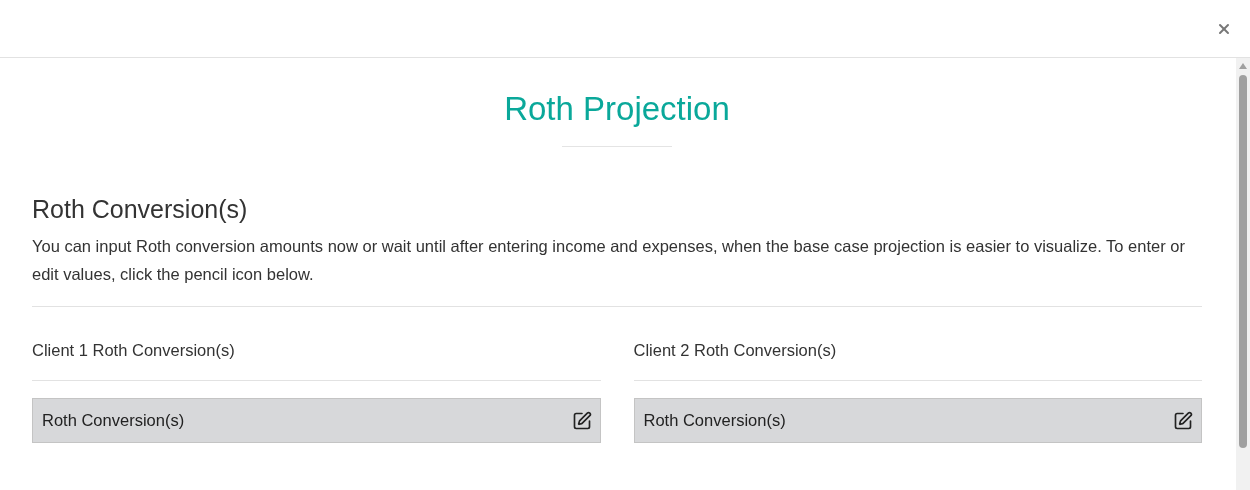 The image size is (1250, 490). Describe the element at coordinates (617, 109) in the screenshot. I see `page-title: Roth Projection` at that location.